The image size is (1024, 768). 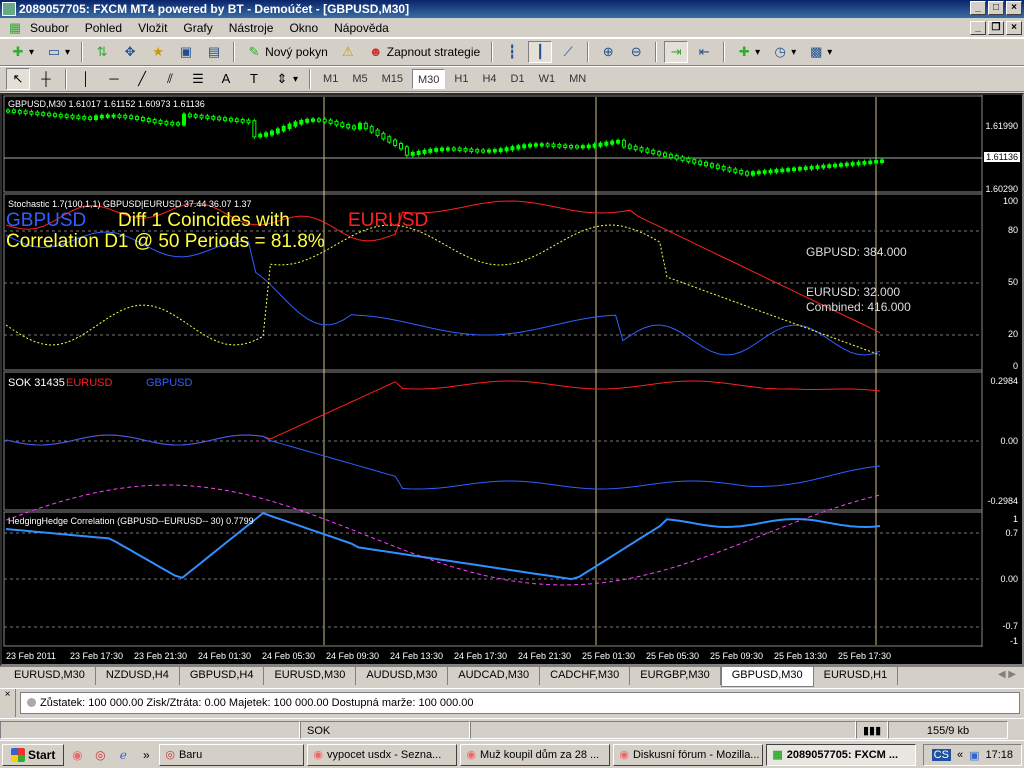 What do you see at coordinates (8, 702) in the screenshot?
I see `terminal-close-icon: ×` at bounding box center [8, 702].